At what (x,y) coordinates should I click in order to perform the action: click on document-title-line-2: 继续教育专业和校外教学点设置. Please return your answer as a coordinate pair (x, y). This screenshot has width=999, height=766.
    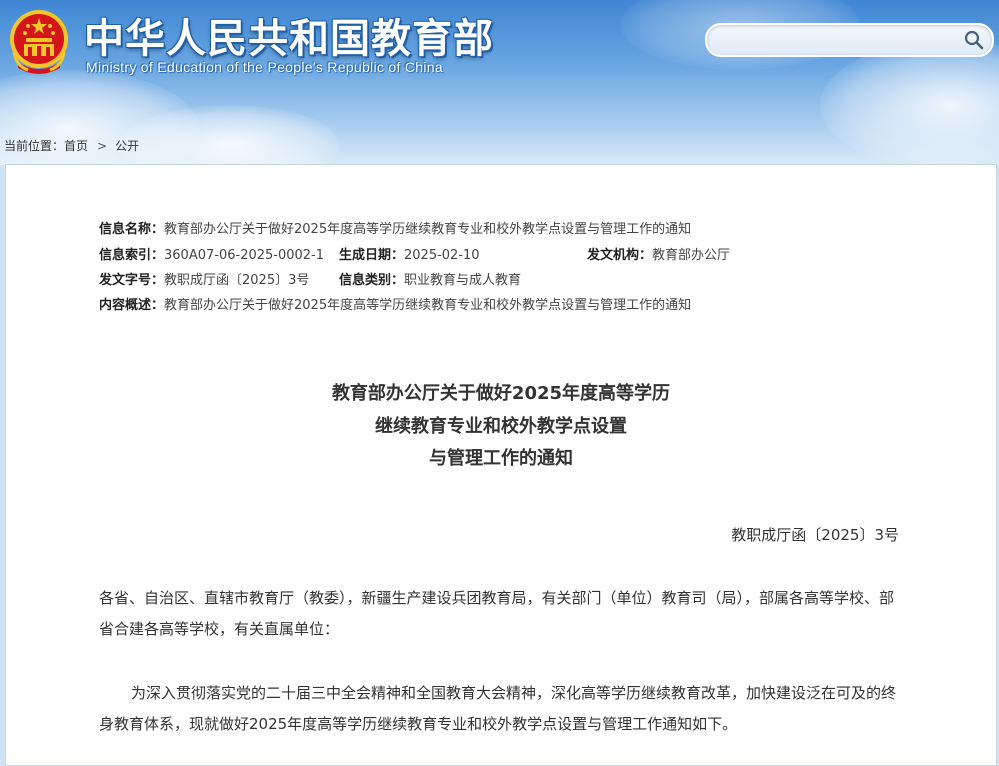
    Looking at the image, I should click on (501, 426).